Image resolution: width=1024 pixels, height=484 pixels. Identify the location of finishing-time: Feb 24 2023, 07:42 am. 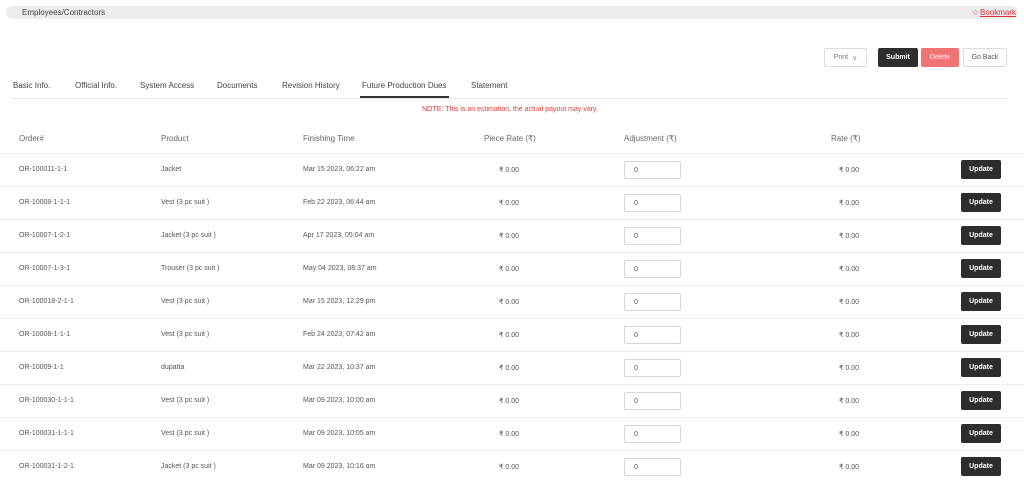
(339, 334).